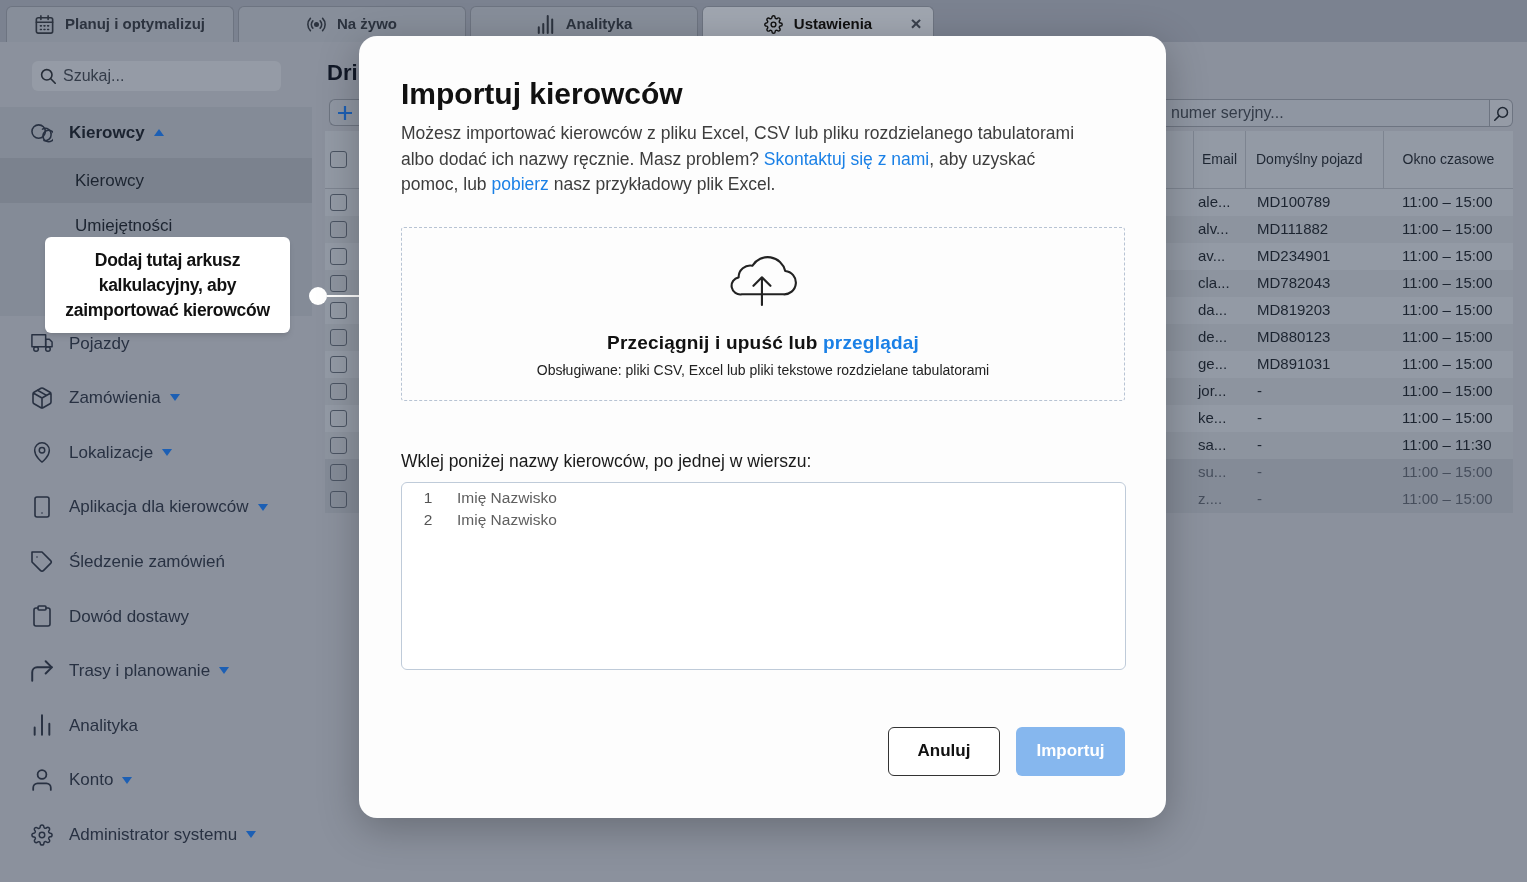 This screenshot has width=1527, height=882. What do you see at coordinates (42, 452) in the screenshot?
I see `map-pin-icon` at bounding box center [42, 452].